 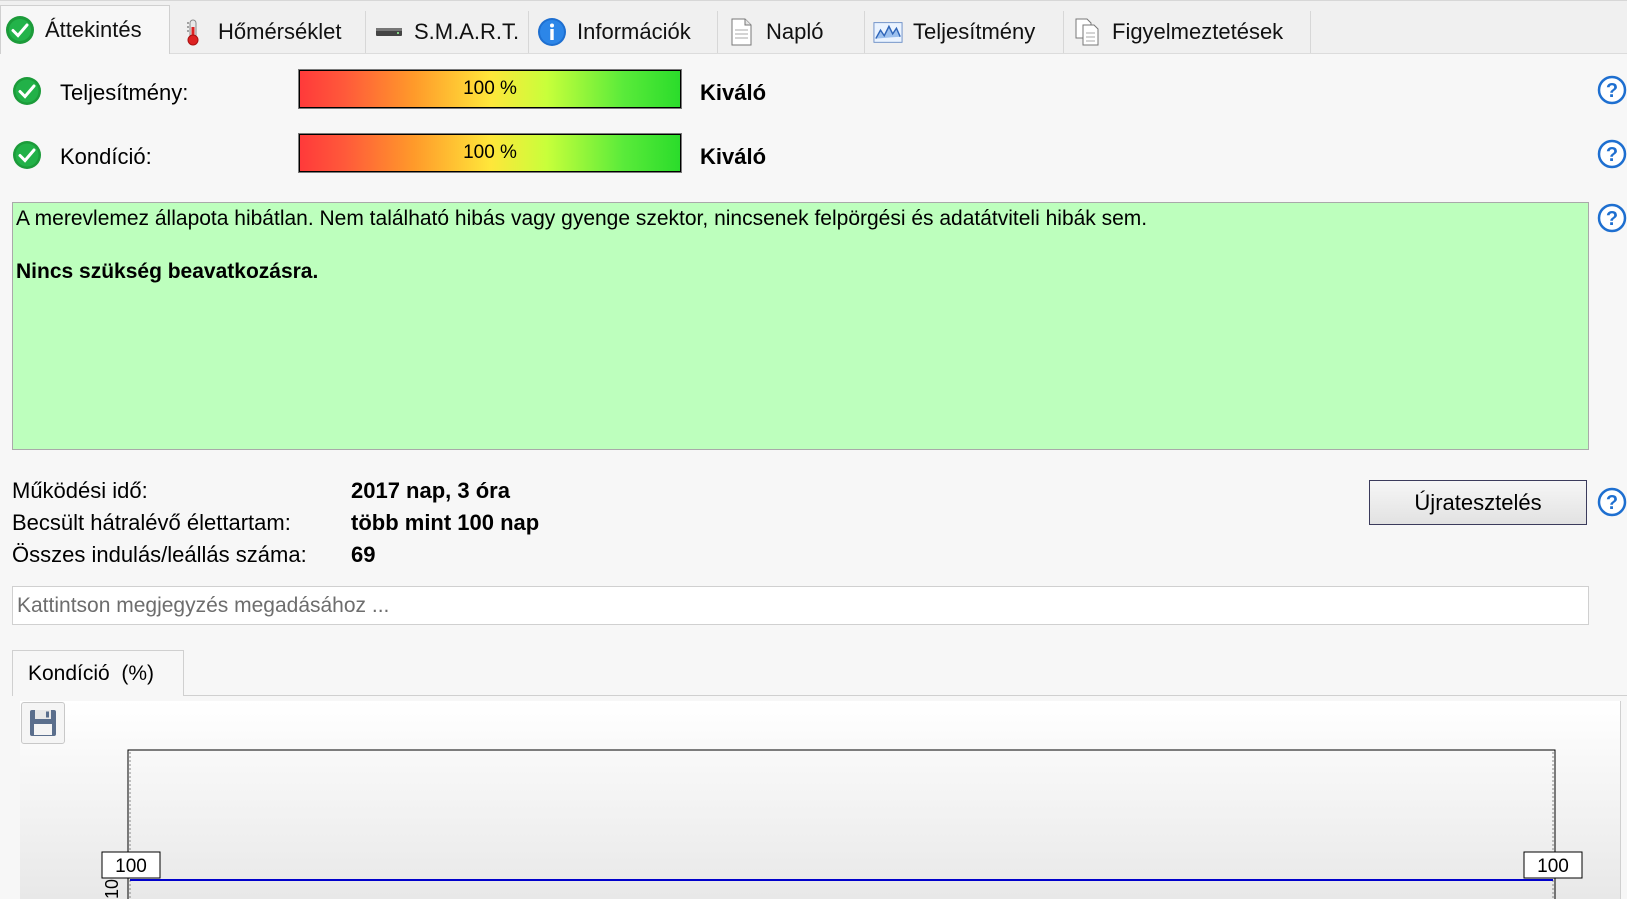 I want to click on chart-start-value: 100, so click(x=131, y=866).